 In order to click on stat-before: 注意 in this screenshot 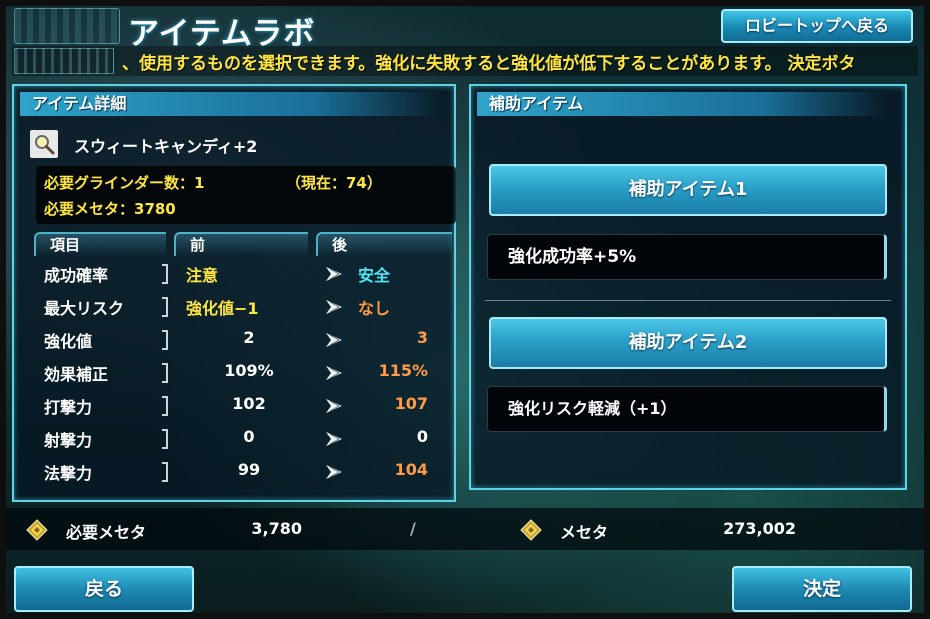, I will do `click(202, 275)`.